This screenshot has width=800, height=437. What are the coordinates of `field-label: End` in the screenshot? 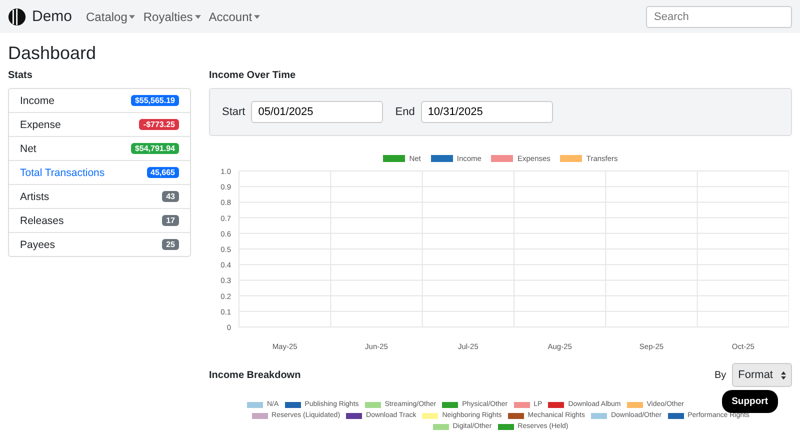 It's located at (405, 112).